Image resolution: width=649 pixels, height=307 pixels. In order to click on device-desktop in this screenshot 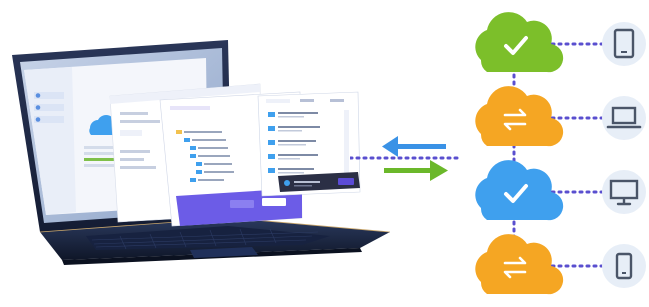, I will do `click(624, 192)`.